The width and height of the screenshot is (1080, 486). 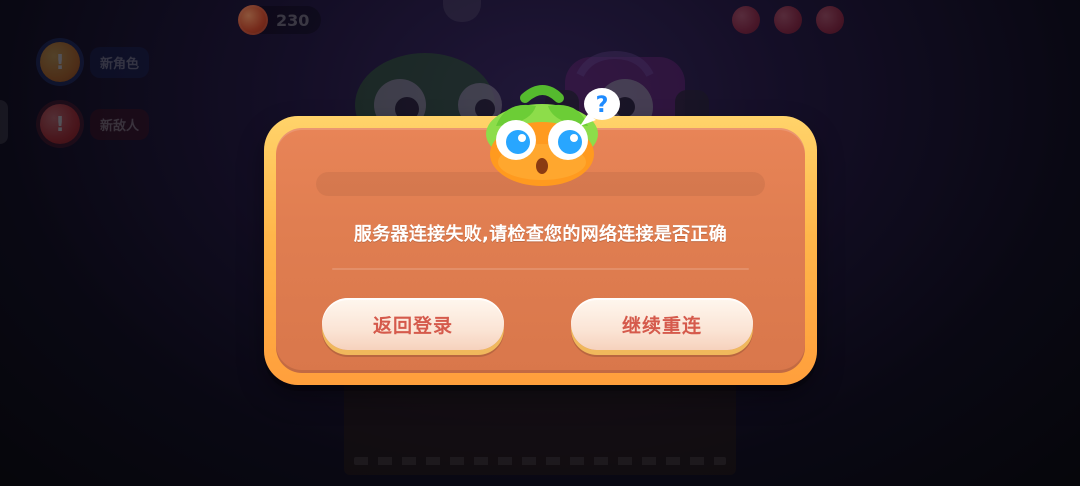 I want to click on back-to-login-label: 返回登录, so click(x=412, y=325).